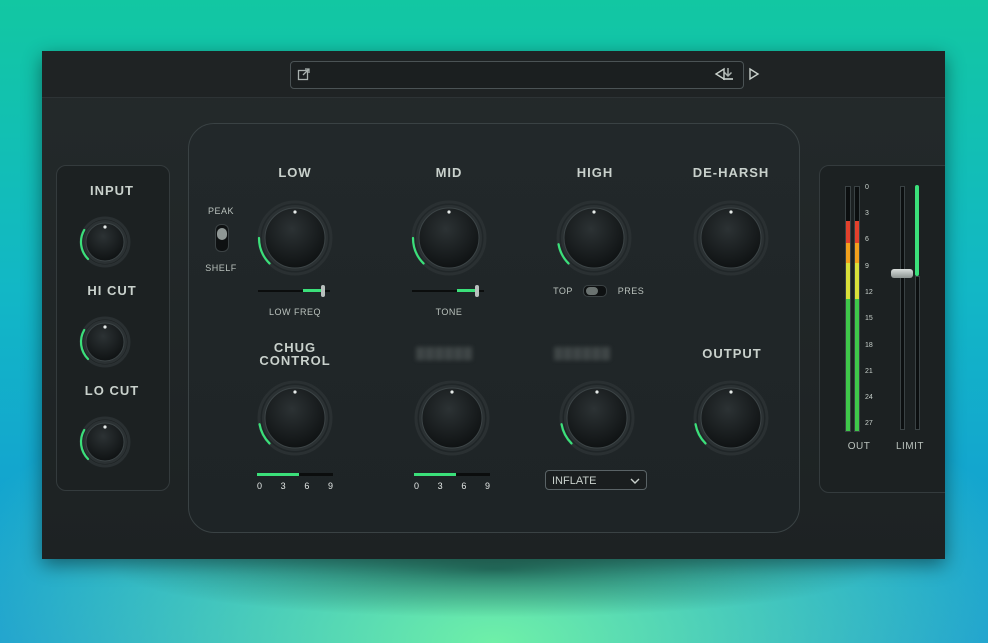 This screenshot has width=988, height=643. Describe the element at coordinates (448, 291) in the screenshot. I see `tone-slider` at that location.